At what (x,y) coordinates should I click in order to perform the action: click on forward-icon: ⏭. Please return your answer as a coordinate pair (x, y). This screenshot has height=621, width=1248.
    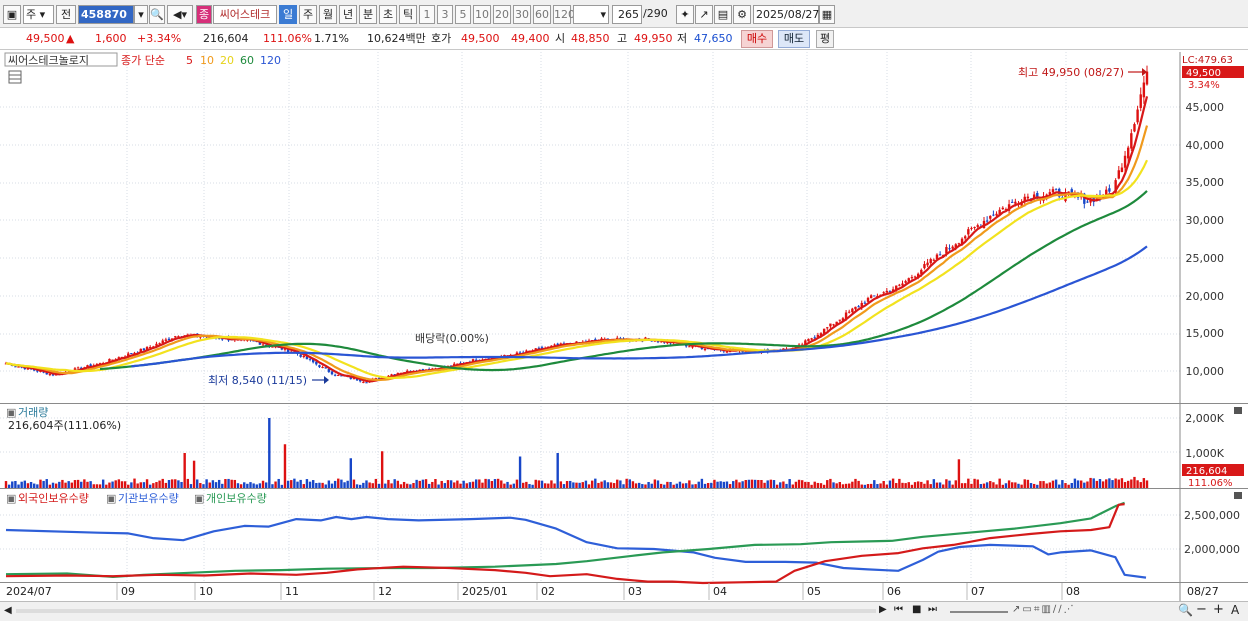
    Looking at the image, I should click on (932, 609).